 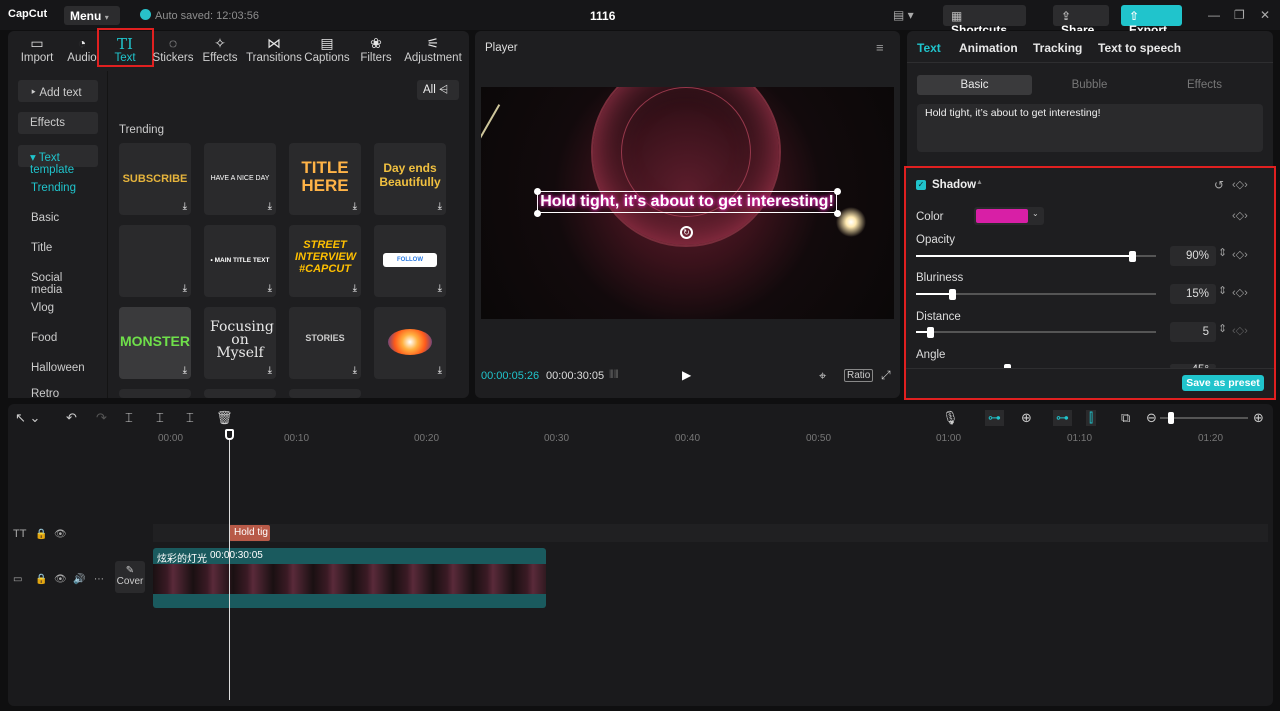 What do you see at coordinates (903, 15) in the screenshot?
I see `layout-icon: ▤ ▾` at bounding box center [903, 15].